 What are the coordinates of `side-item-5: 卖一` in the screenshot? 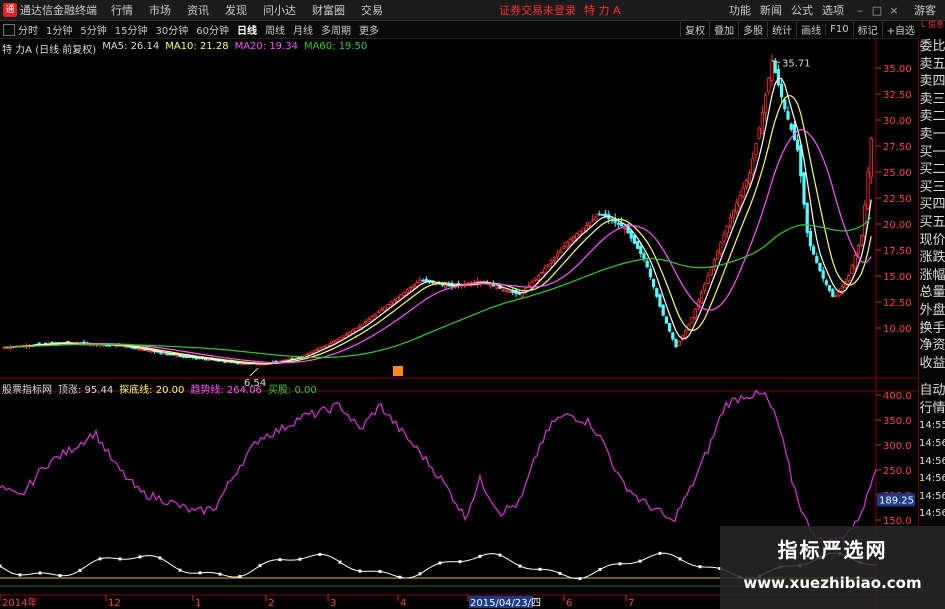 It's located at (932, 135).